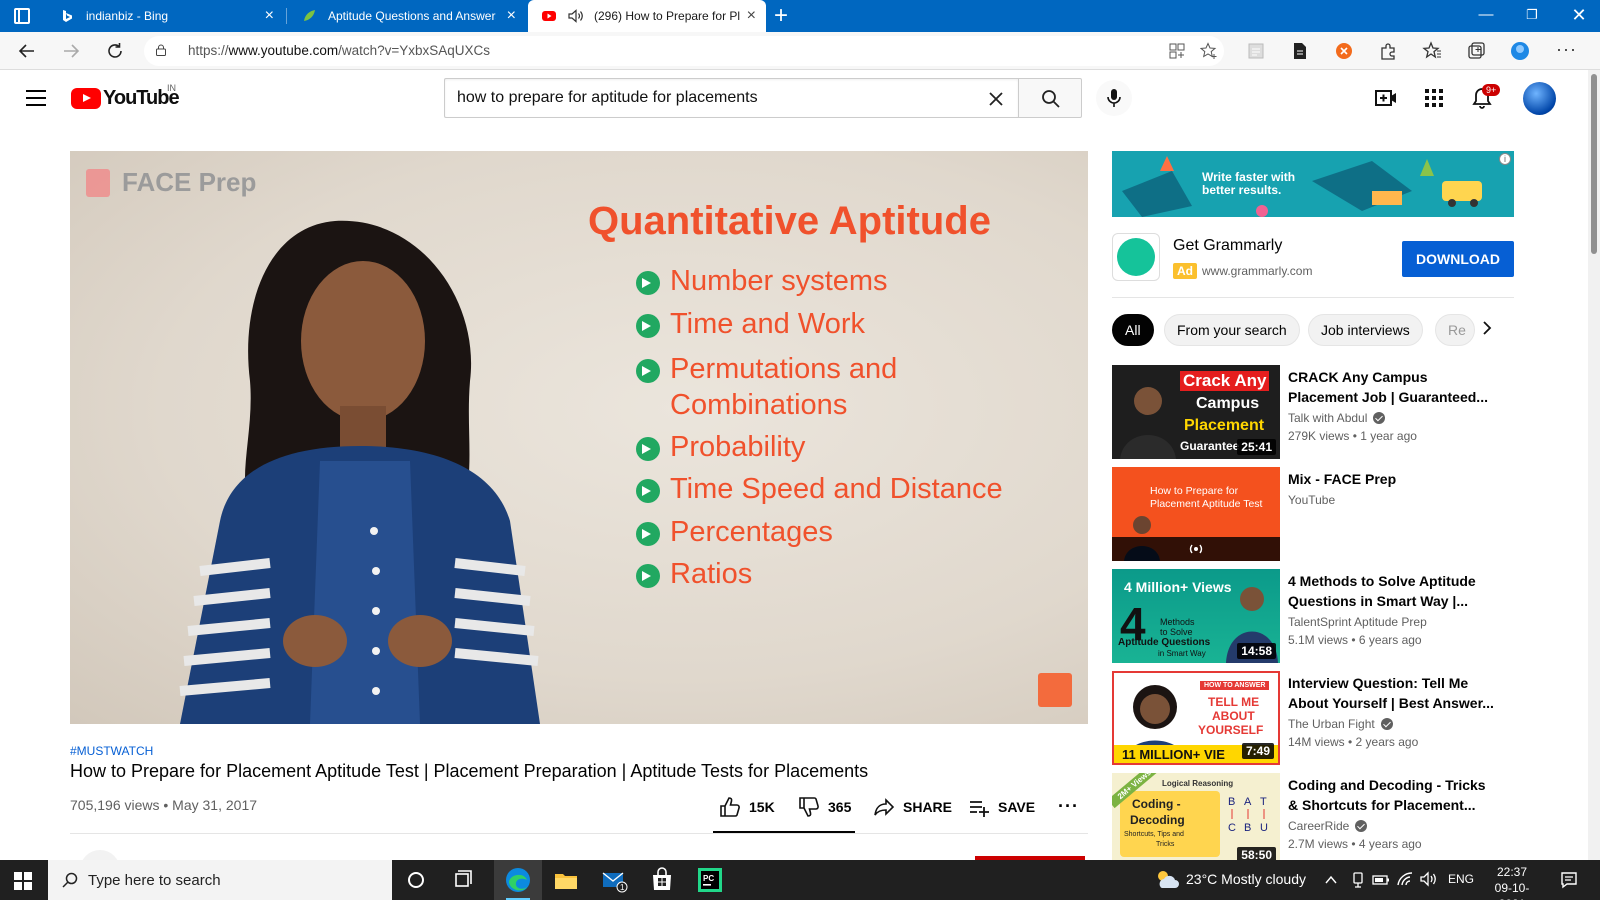 The height and width of the screenshot is (900, 1600). What do you see at coordinates (1232, 330) in the screenshot?
I see `chip-from-your-search: From your search` at bounding box center [1232, 330].